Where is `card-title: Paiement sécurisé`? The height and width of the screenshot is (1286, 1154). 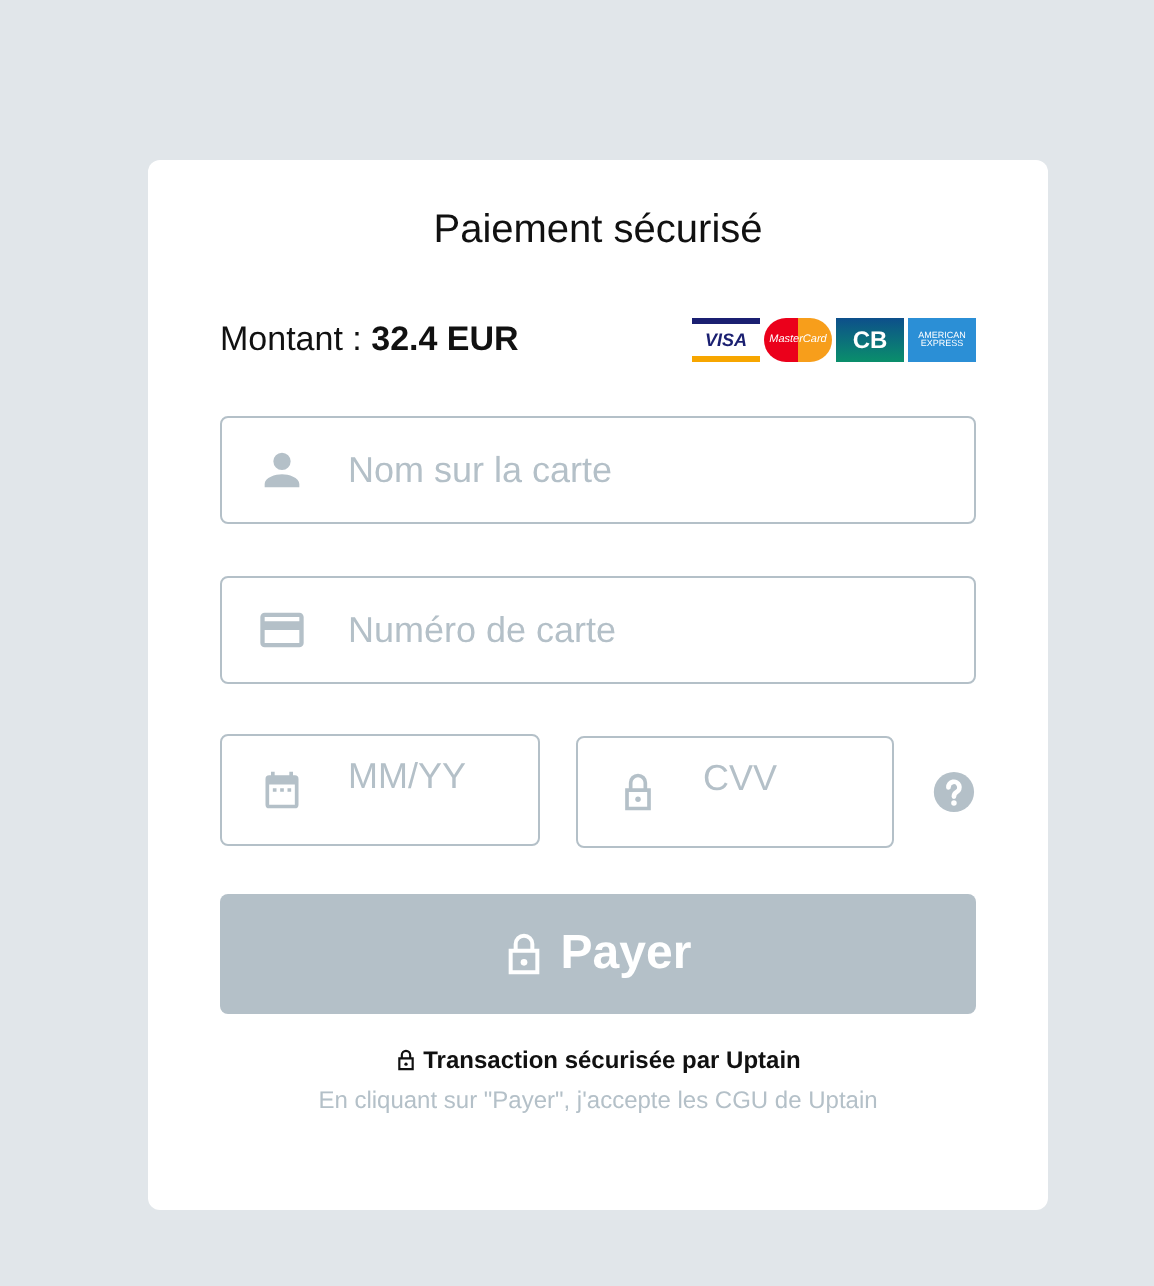 card-title: Paiement sécurisé is located at coordinates (598, 232).